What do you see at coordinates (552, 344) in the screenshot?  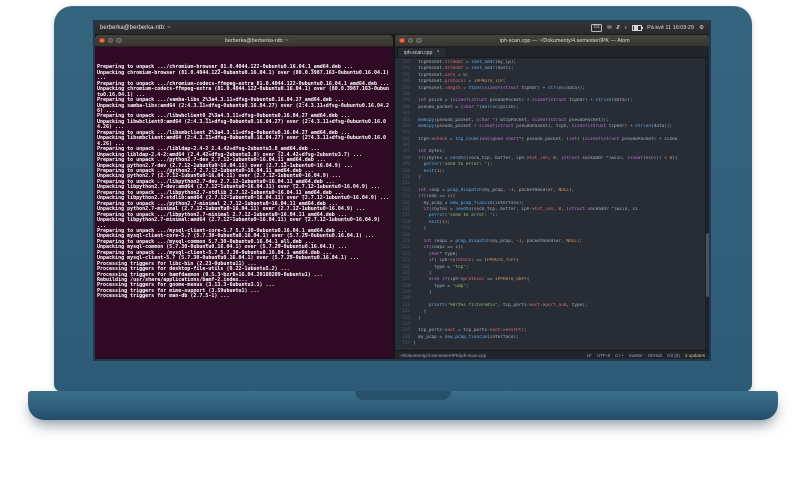 I see `code-line: 337 }` at bounding box center [552, 344].